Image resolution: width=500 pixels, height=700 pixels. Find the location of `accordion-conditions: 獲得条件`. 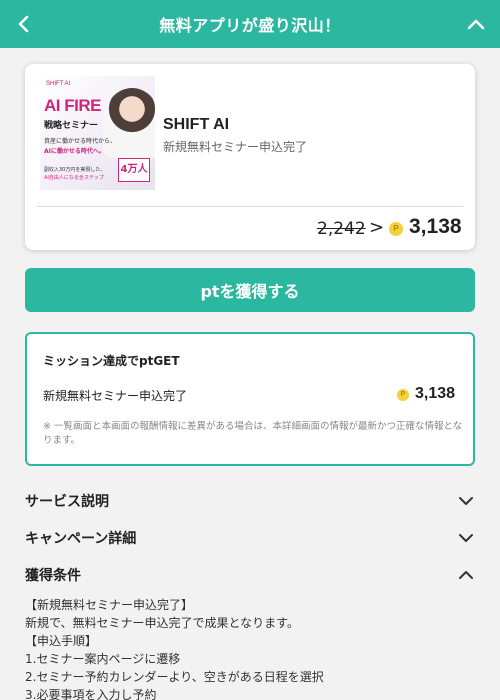

accordion-conditions: 獲得条件 is located at coordinates (250, 575).